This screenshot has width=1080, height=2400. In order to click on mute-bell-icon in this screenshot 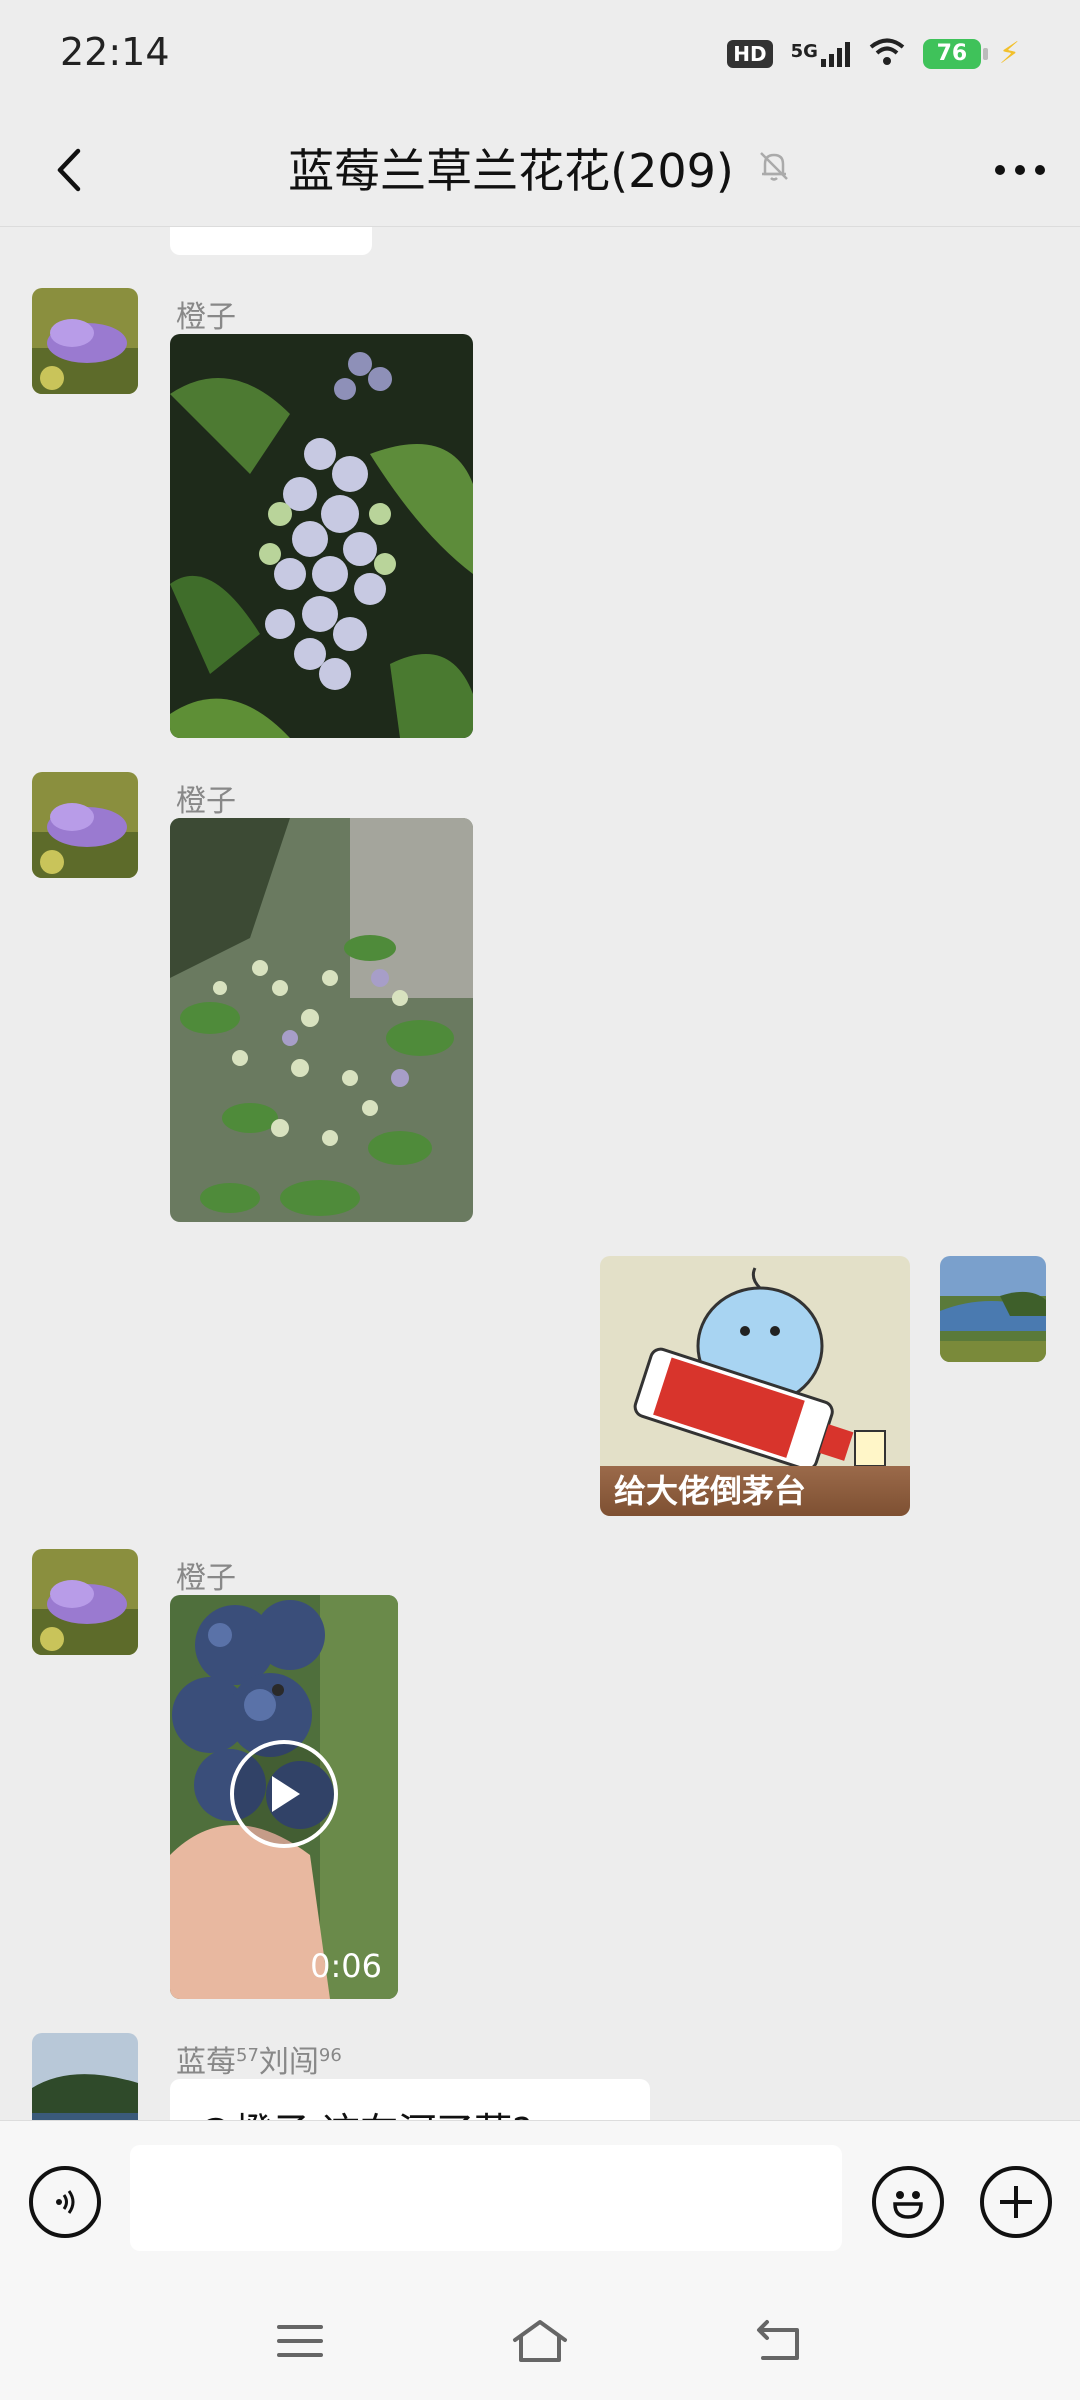, I will do `click(774, 168)`.